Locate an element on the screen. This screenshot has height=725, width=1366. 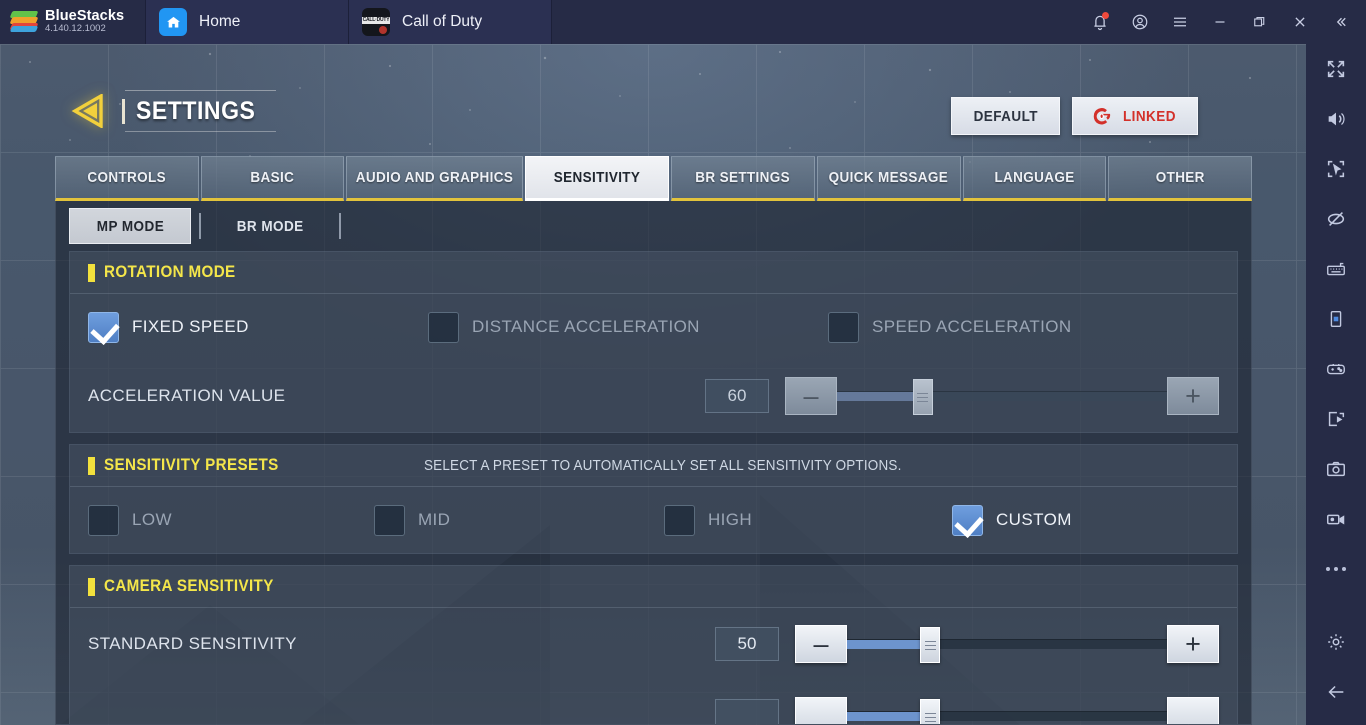
checkbox-fixed-speed: FIXED SPEED is located at coordinates (258, 327).